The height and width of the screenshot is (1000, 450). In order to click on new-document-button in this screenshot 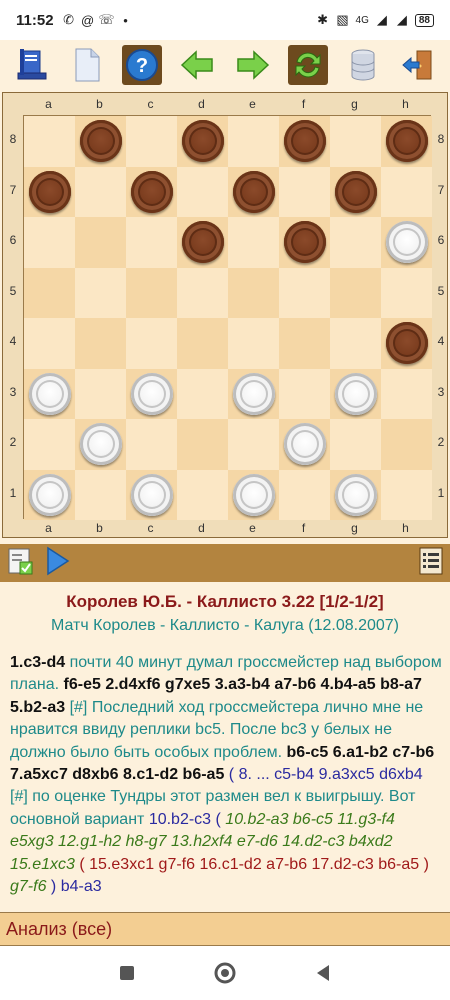, I will do `click(87, 65)`.